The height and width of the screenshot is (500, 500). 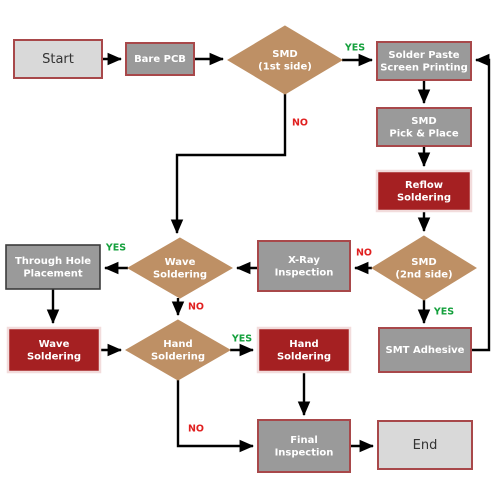 I want to click on flow-edge-e_smd1_no, so click(x=228, y=164).